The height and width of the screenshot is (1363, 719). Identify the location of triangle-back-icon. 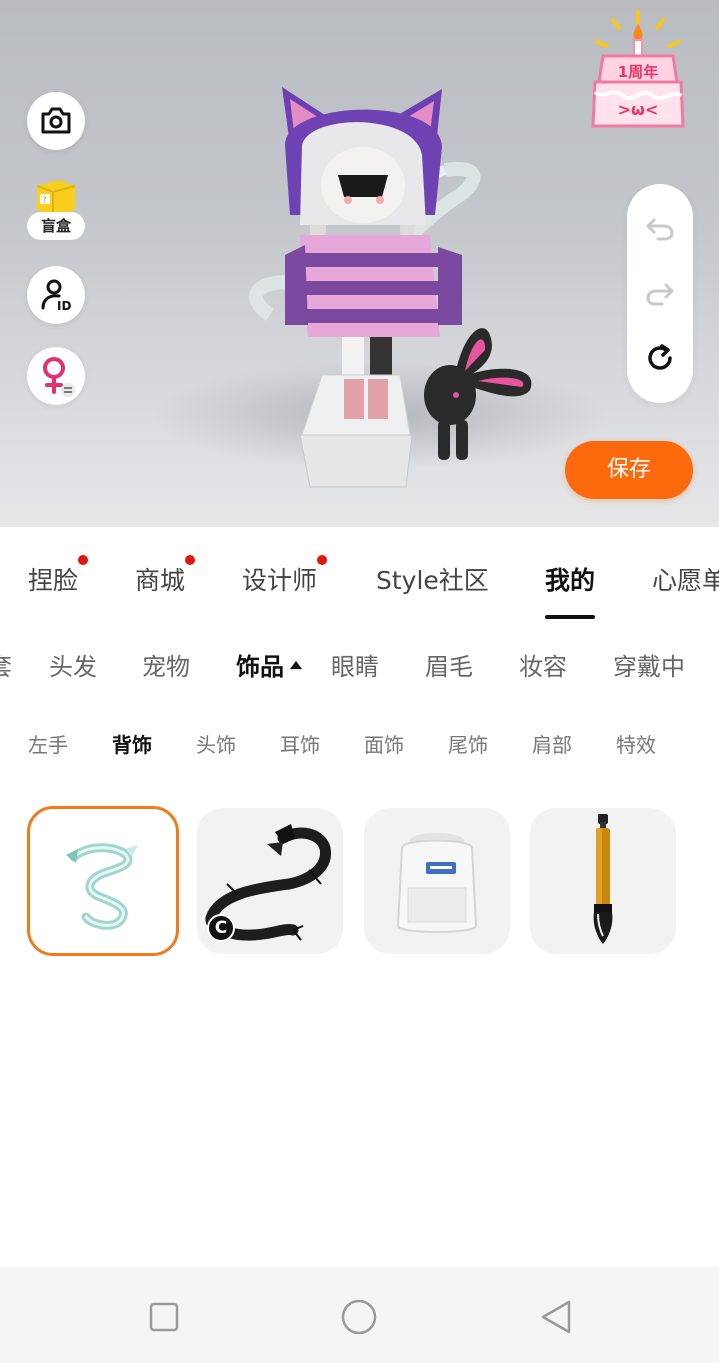
(556, 1317).